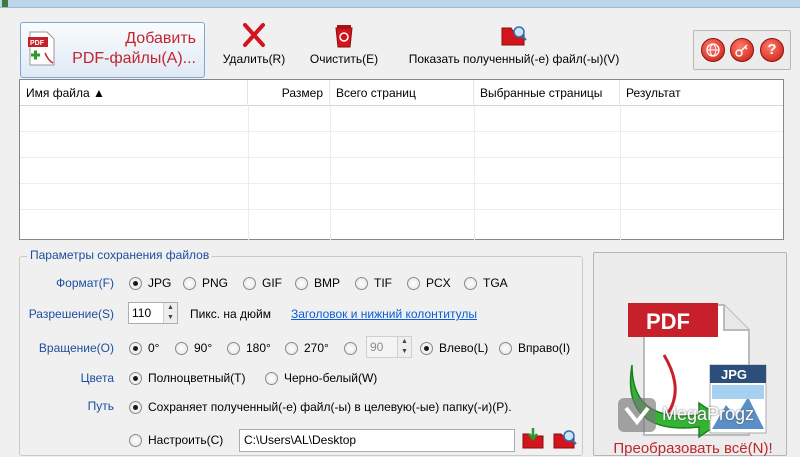 This screenshot has width=800, height=457. Describe the element at coordinates (316, 348) in the screenshot. I see `rotation-270-label: 270°` at that location.